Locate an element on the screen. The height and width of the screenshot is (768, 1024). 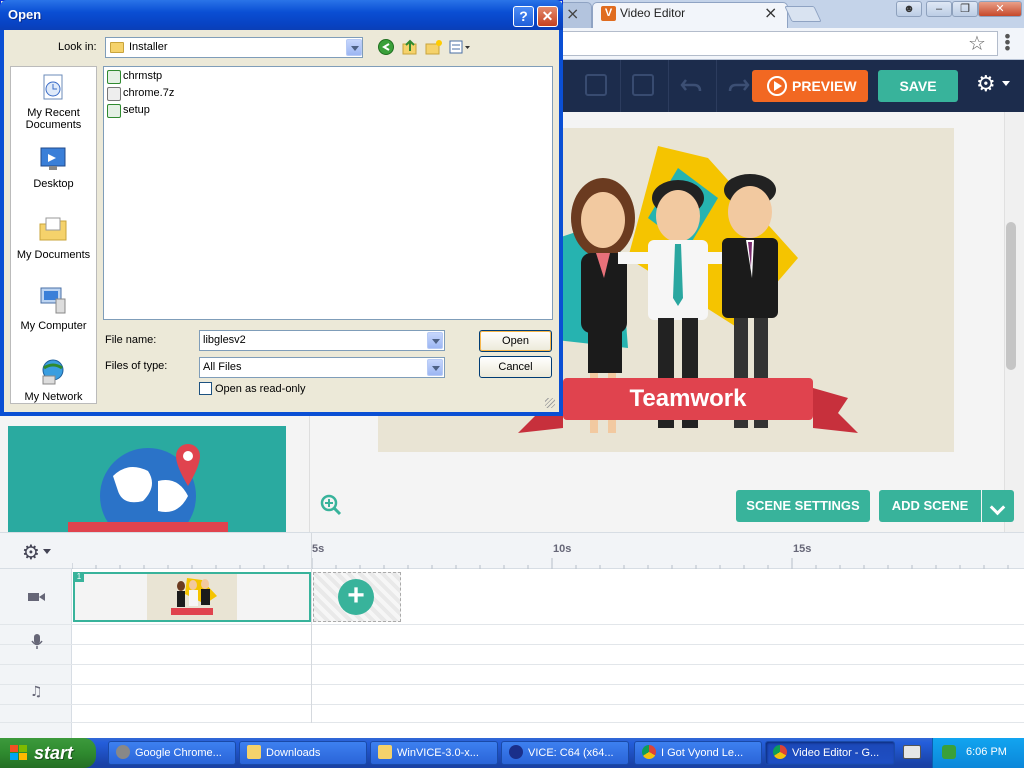
minimize-icon: – is located at coordinates (939, 9).